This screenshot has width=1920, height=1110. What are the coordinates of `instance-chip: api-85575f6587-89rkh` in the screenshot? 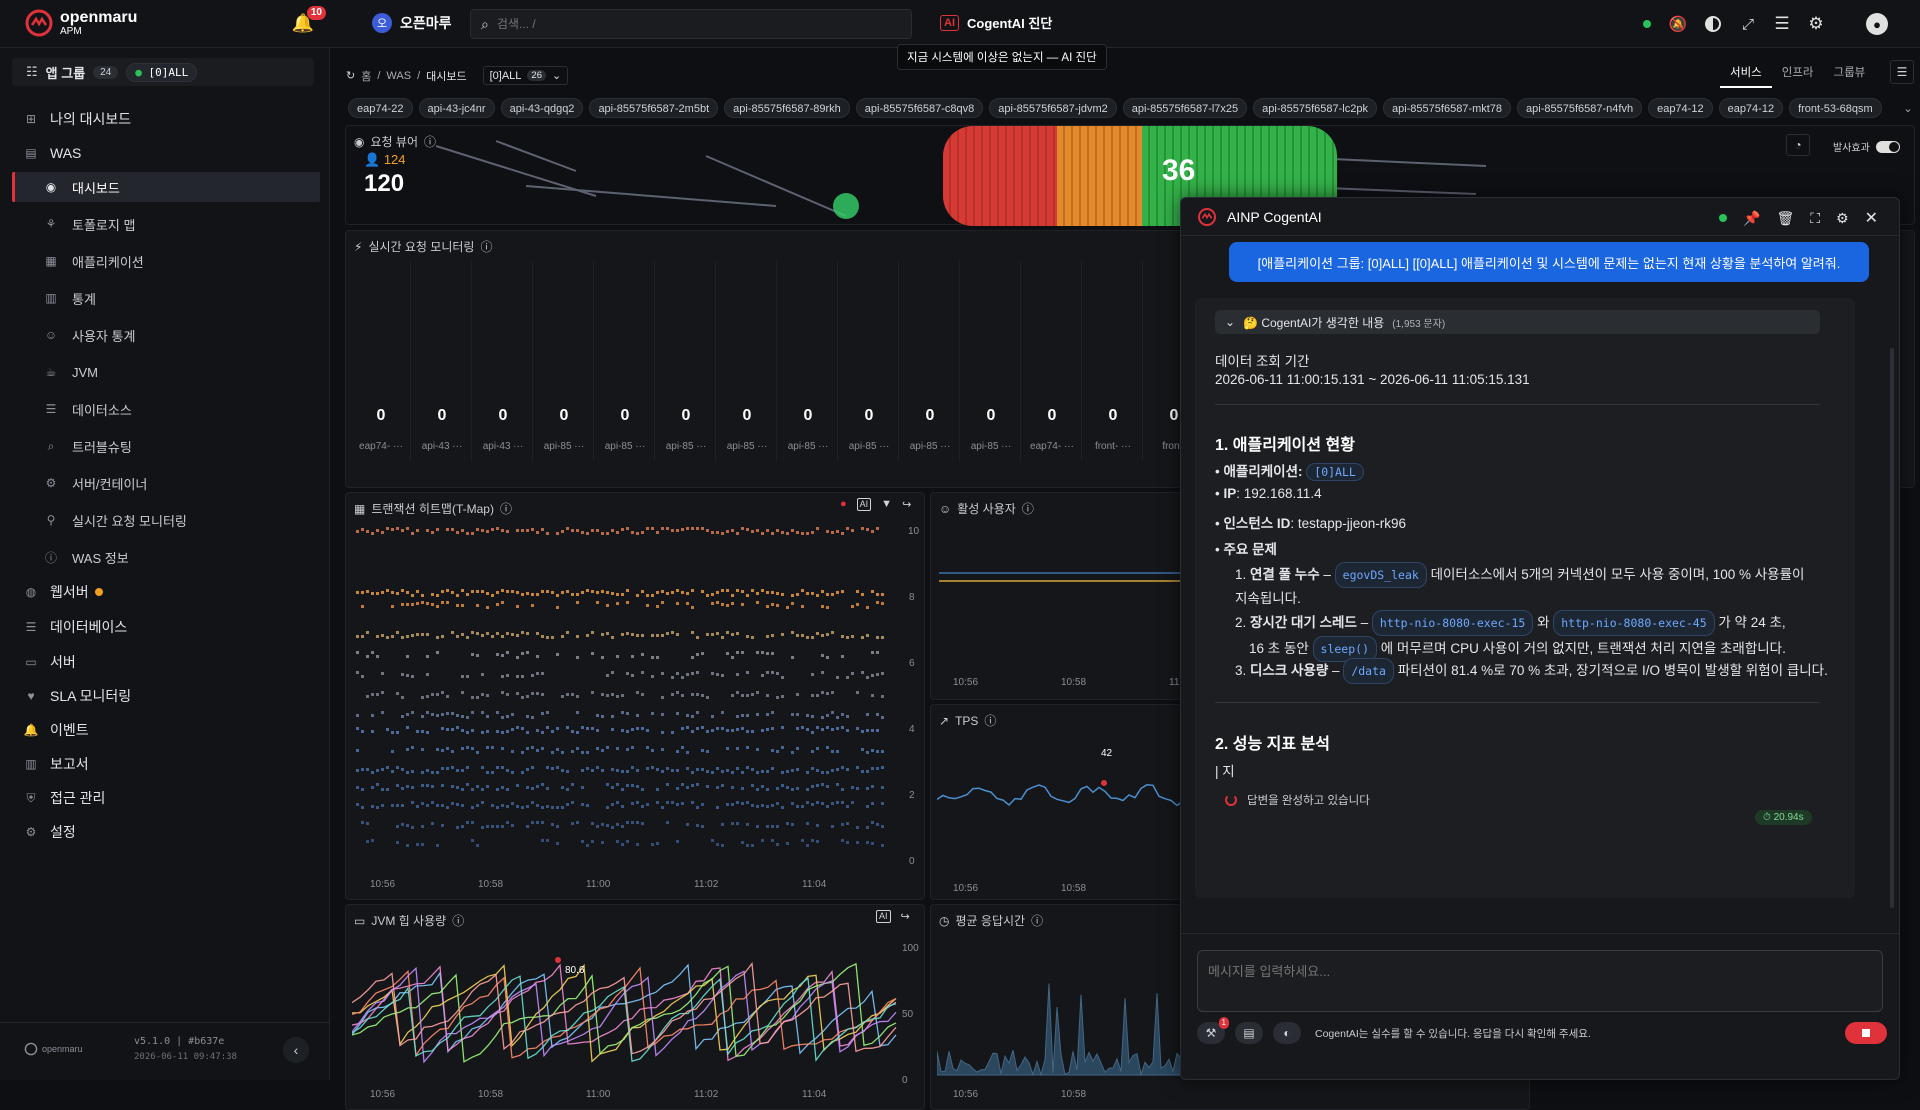 It's located at (787, 108).